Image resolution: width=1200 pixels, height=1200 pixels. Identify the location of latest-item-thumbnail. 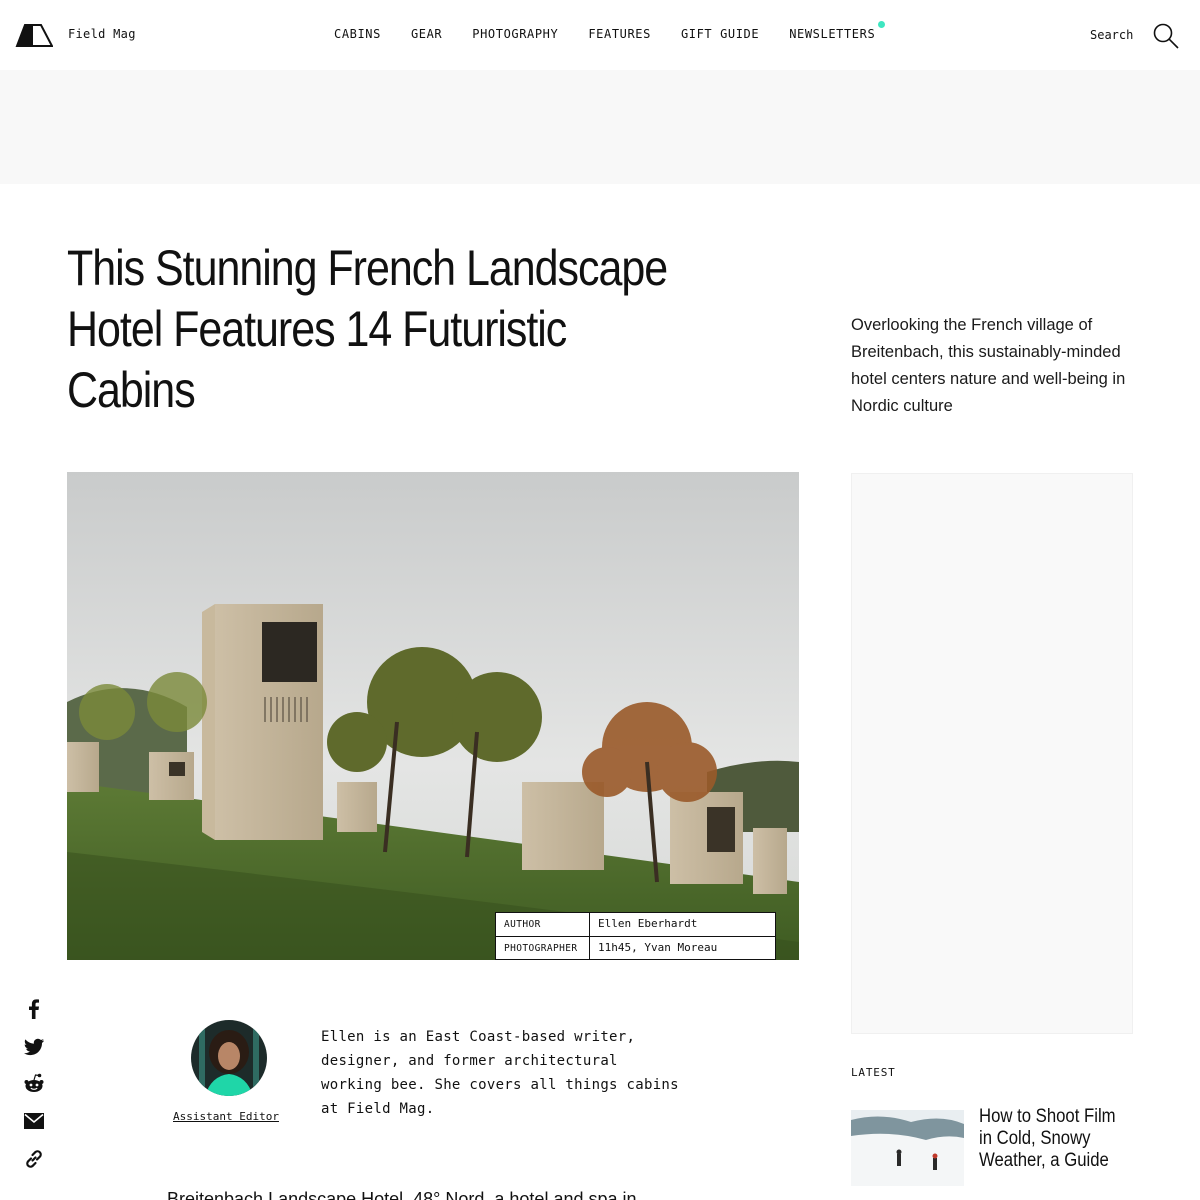
(907, 1148).